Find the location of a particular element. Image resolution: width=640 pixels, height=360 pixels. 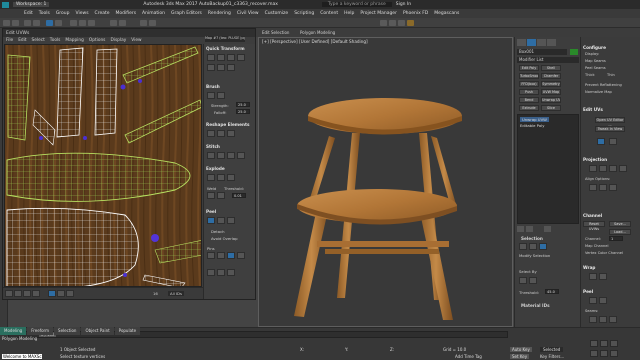

select-by-name-icon is located at coordinates (58, 23).